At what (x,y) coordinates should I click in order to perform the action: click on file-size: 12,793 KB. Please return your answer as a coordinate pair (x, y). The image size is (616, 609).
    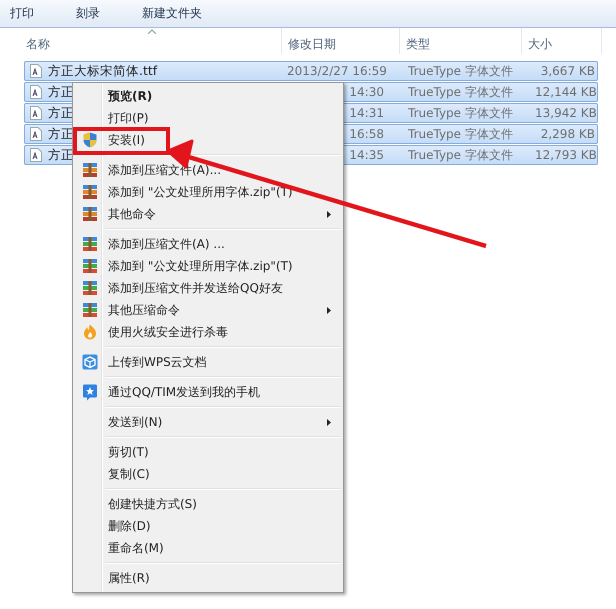
    Looking at the image, I should click on (565, 155).